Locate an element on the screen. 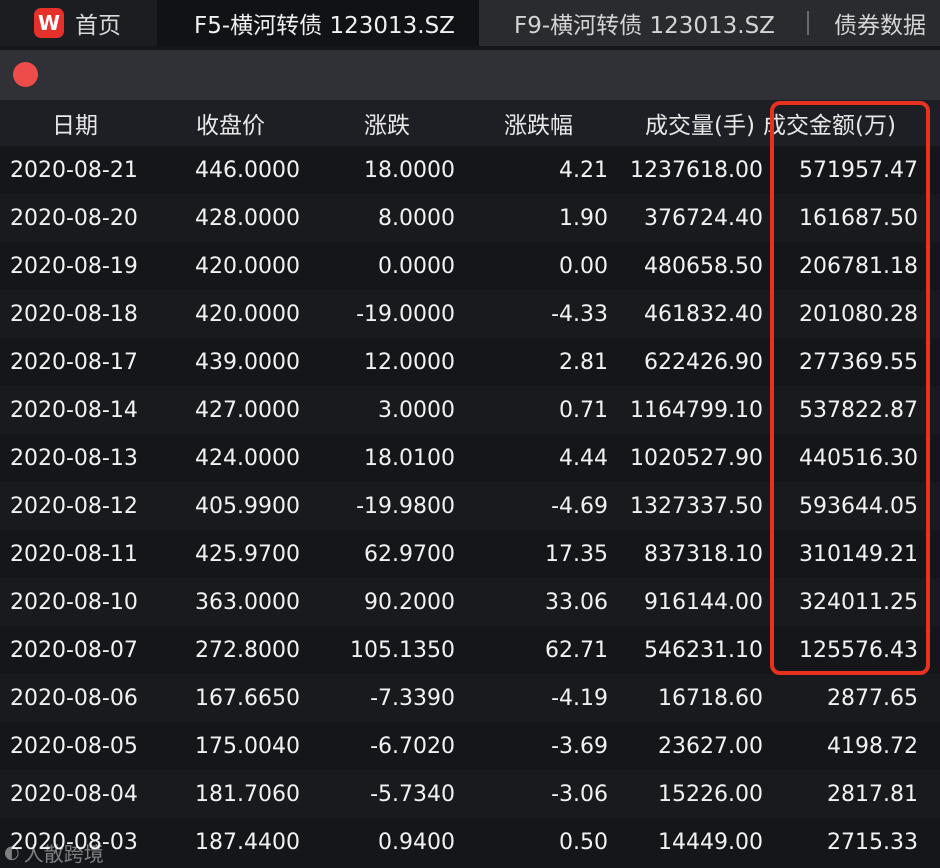 Image resolution: width=940 pixels, height=868 pixels. cell-change: 18.0100 is located at coordinates (409, 458).